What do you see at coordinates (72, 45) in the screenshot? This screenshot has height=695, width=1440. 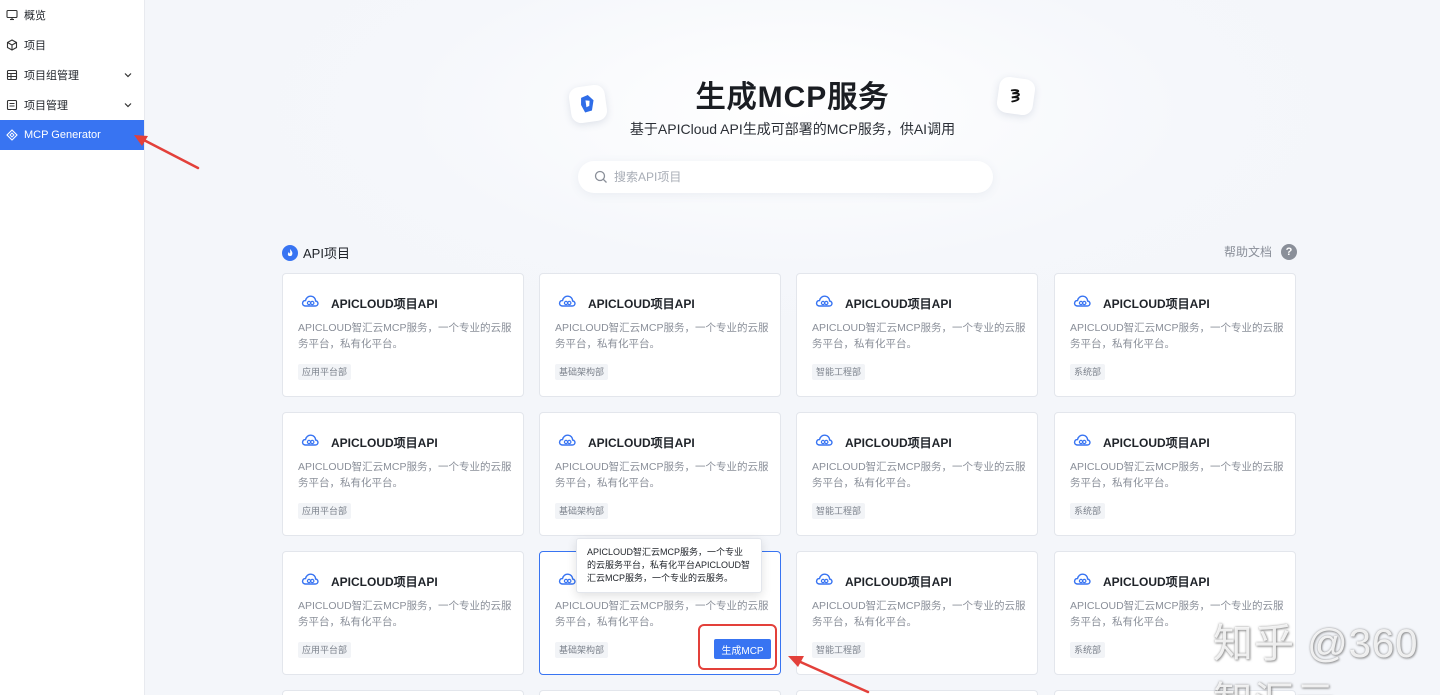 I see `sidebar-item-projects: 项目` at bounding box center [72, 45].